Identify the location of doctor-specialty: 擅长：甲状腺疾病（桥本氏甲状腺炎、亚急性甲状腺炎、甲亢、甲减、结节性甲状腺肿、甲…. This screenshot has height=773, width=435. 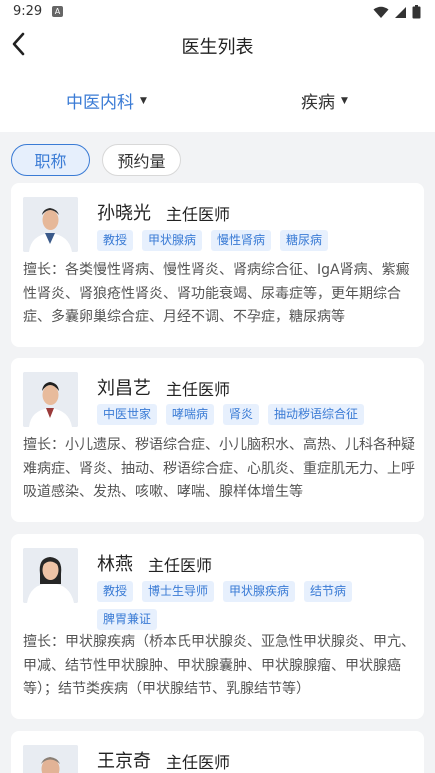
(219, 665).